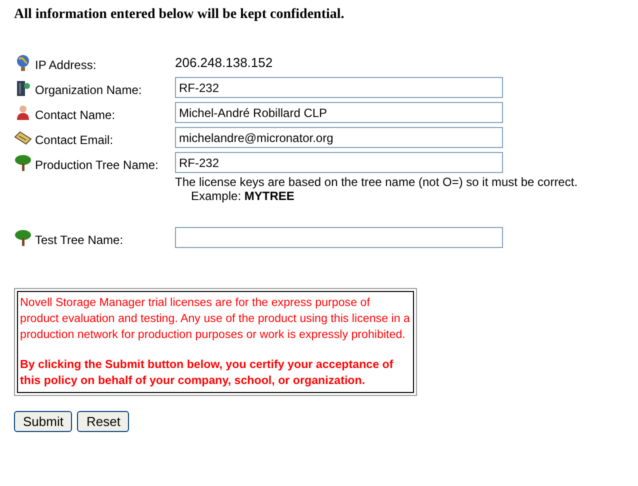 The width and height of the screenshot is (638, 486). What do you see at coordinates (215, 319) in the screenshot?
I see `policy-text: Novell Storage Manager trial licenses are for the express purpose of product evaluation and testing. Any use of the product using this license in a production network for production purposes or work is expressly prohibited.` at bounding box center [215, 319].